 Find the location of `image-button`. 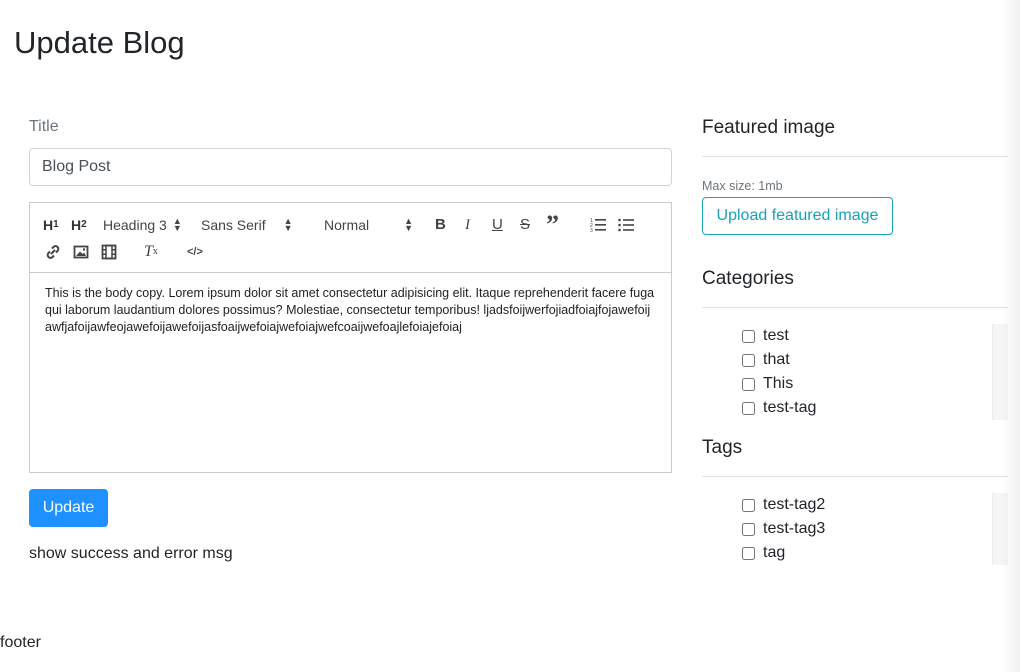

image-button is located at coordinates (81, 252).